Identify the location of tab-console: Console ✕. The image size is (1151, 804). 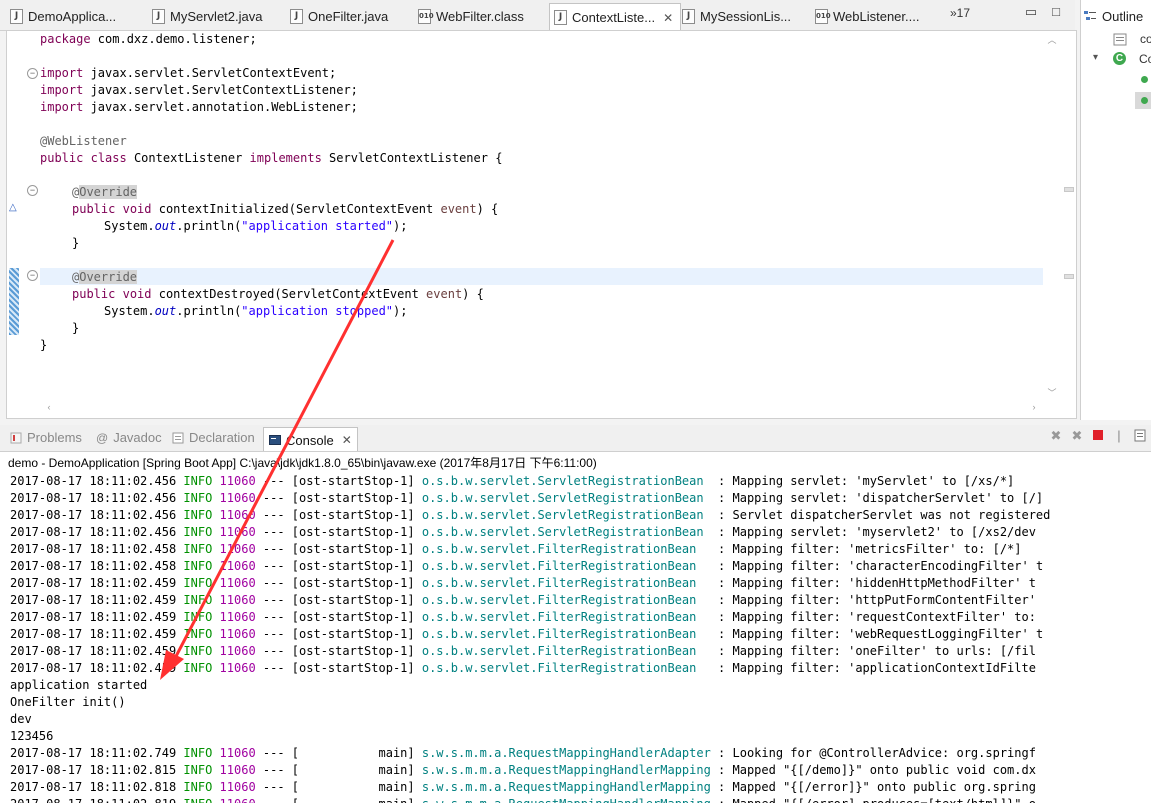
(310, 439).